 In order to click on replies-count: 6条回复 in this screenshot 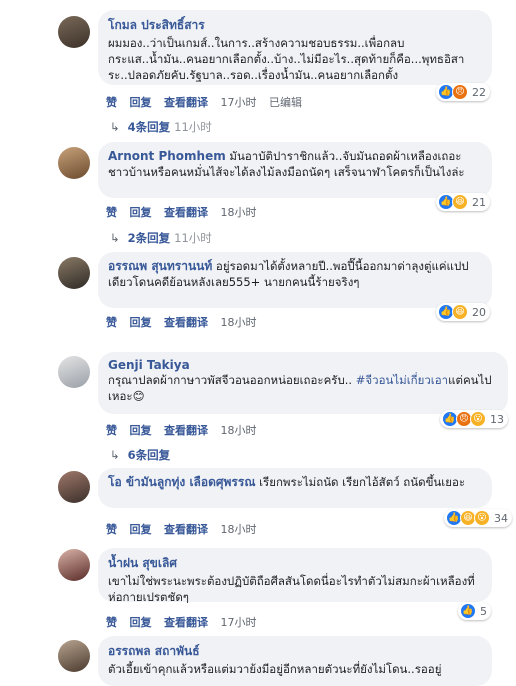, I will do `click(149, 455)`.